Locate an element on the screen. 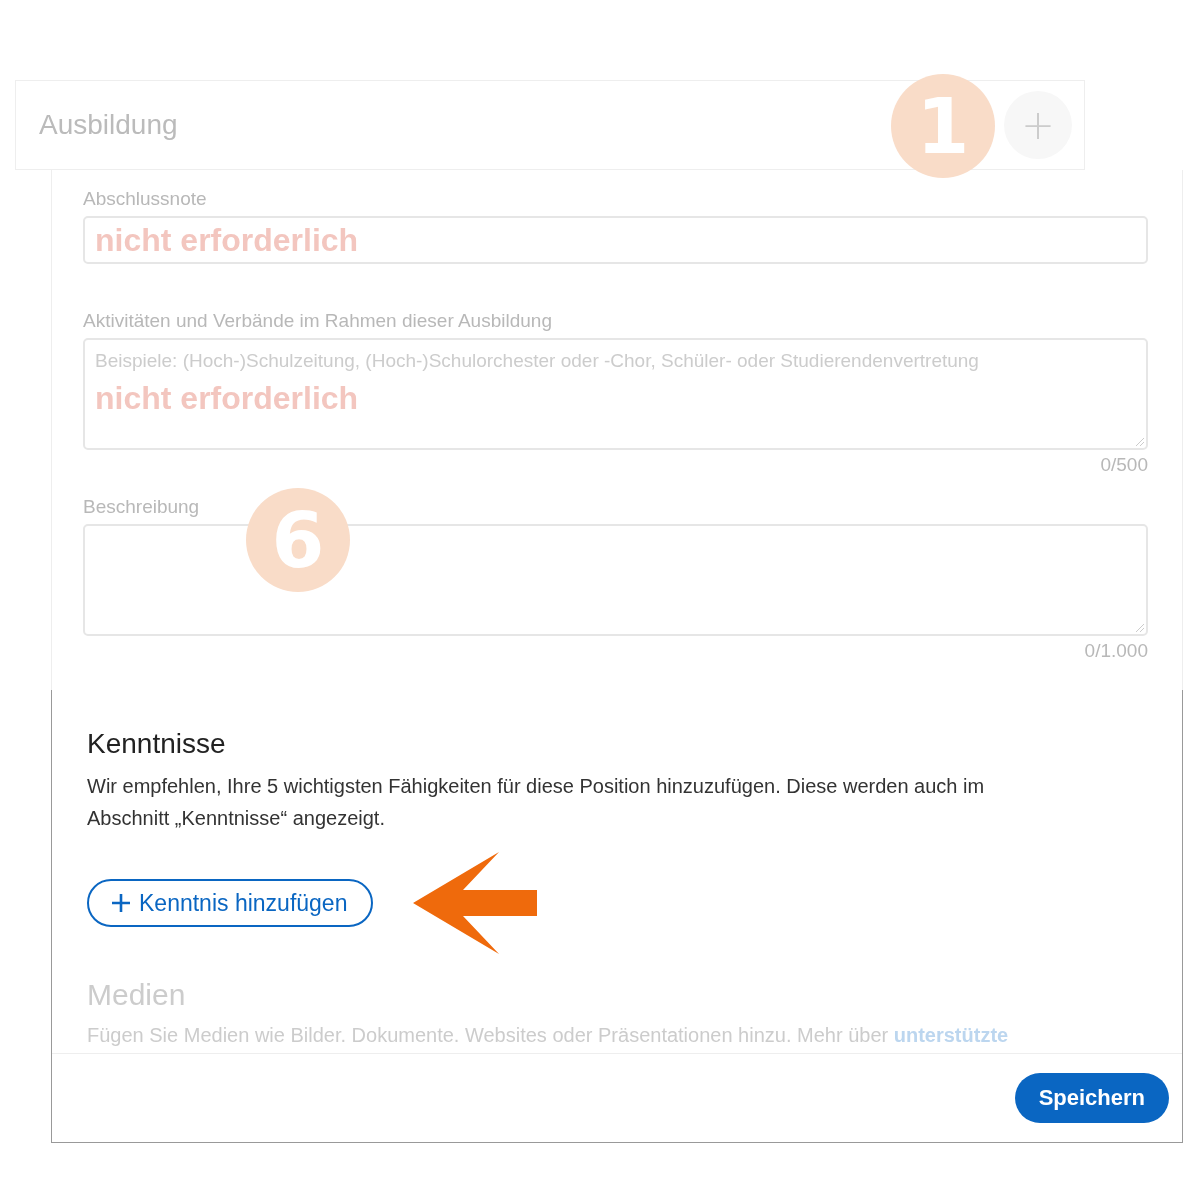  add-button: + is located at coordinates (1038, 125).